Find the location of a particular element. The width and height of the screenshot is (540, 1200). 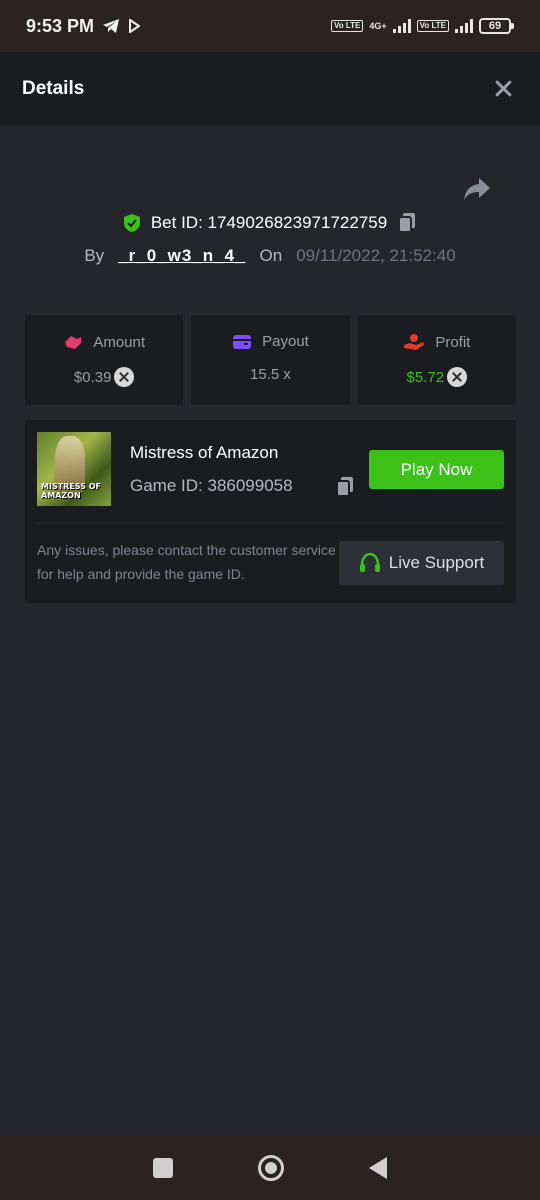

live-support-button: Live Support is located at coordinates (421, 563).